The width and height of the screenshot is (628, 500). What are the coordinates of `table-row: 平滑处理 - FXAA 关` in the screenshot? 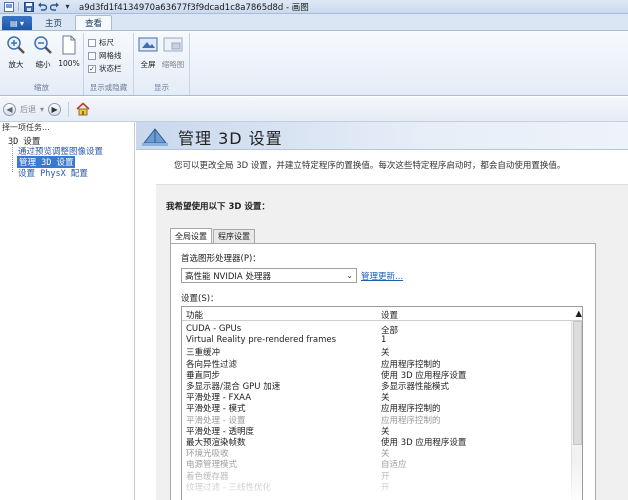 It's located at (377, 397).